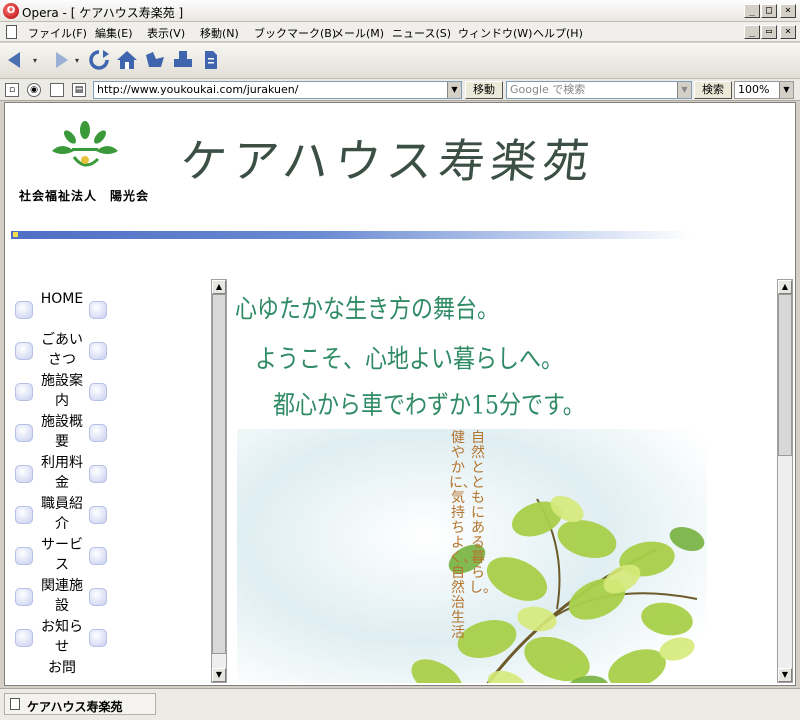 The image size is (800, 720). Describe the element at coordinates (785, 481) in the screenshot. I see `inner-frame-scrollbar-right: ▲ ▼` at that location.